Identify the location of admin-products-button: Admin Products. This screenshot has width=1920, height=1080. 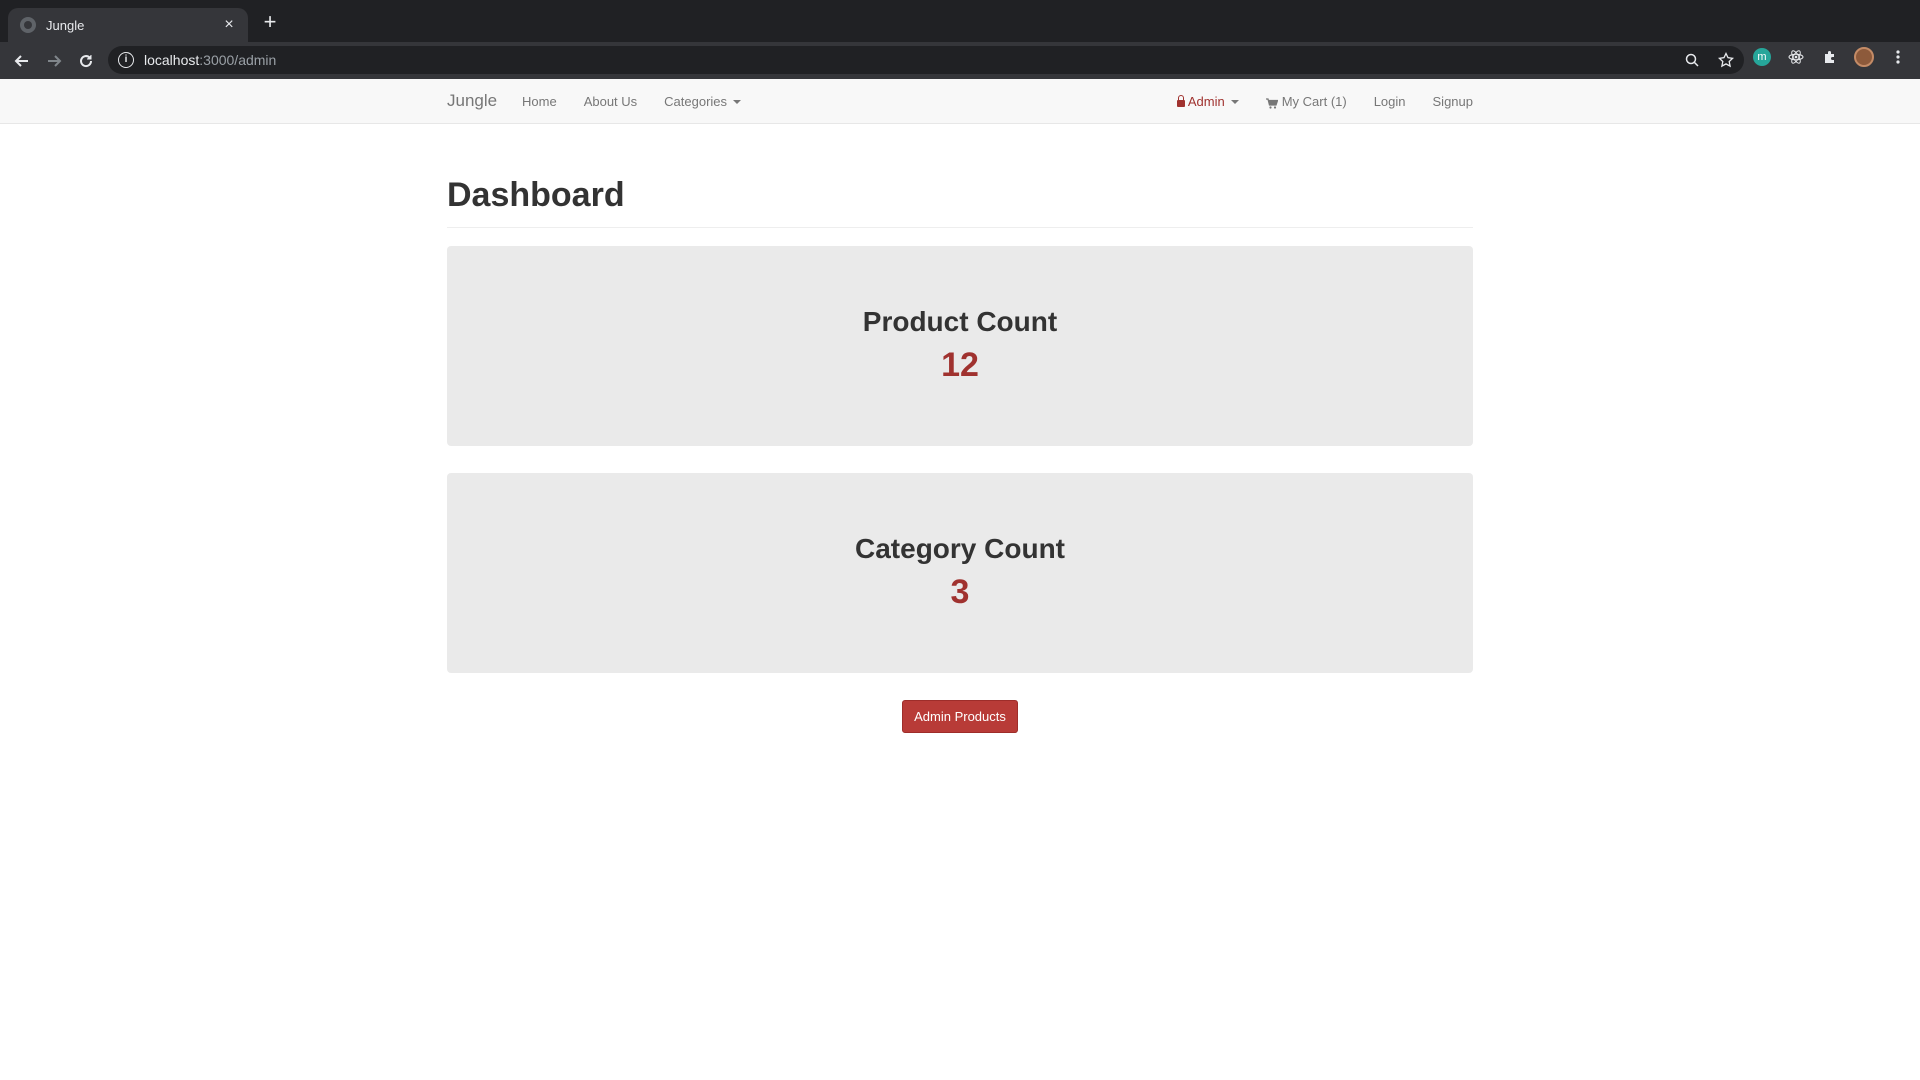
(960, 716).